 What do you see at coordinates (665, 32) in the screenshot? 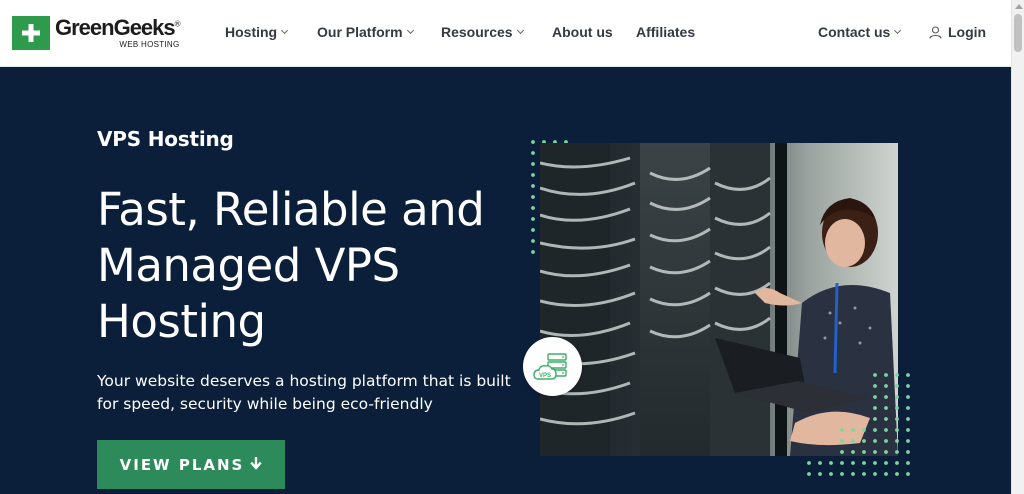
I see `nav-affiliates: Affiliates` at bounding box center [665, 32].